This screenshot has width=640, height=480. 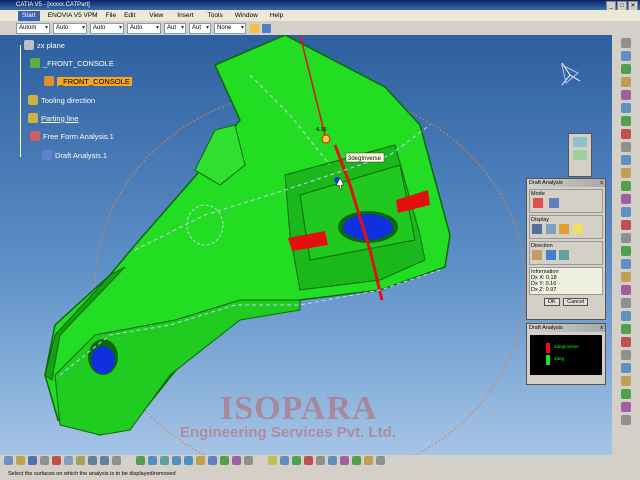 I want to click on point-type-combo: Aut, so click(x=175, y=28).